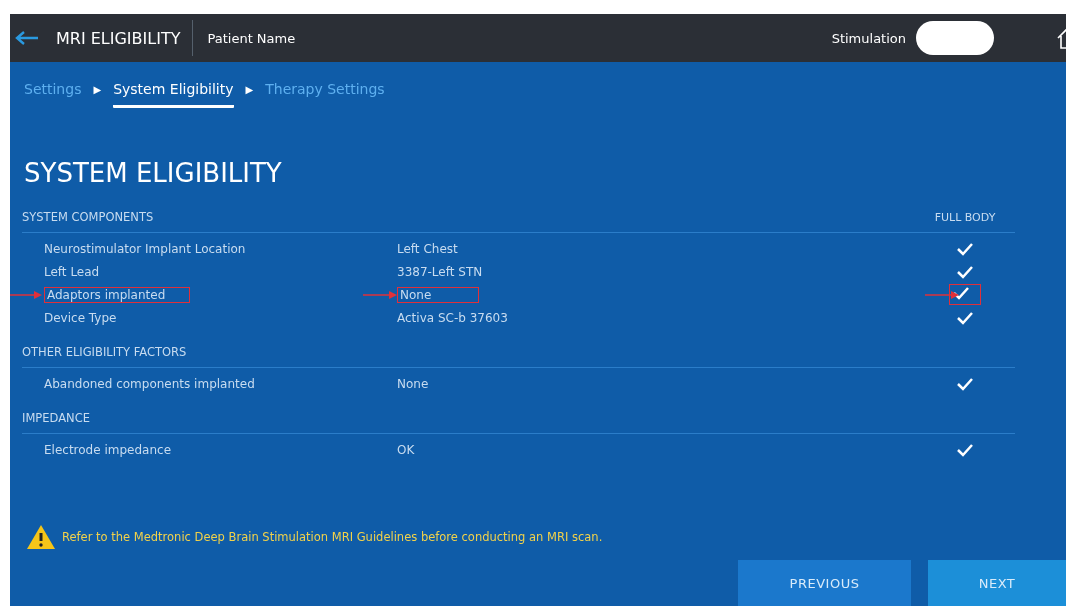  What do you see at coordinates (824, 583) in the screenshot?
I see `previous-button: PREVIOUS` at bounding box center [824, 583].